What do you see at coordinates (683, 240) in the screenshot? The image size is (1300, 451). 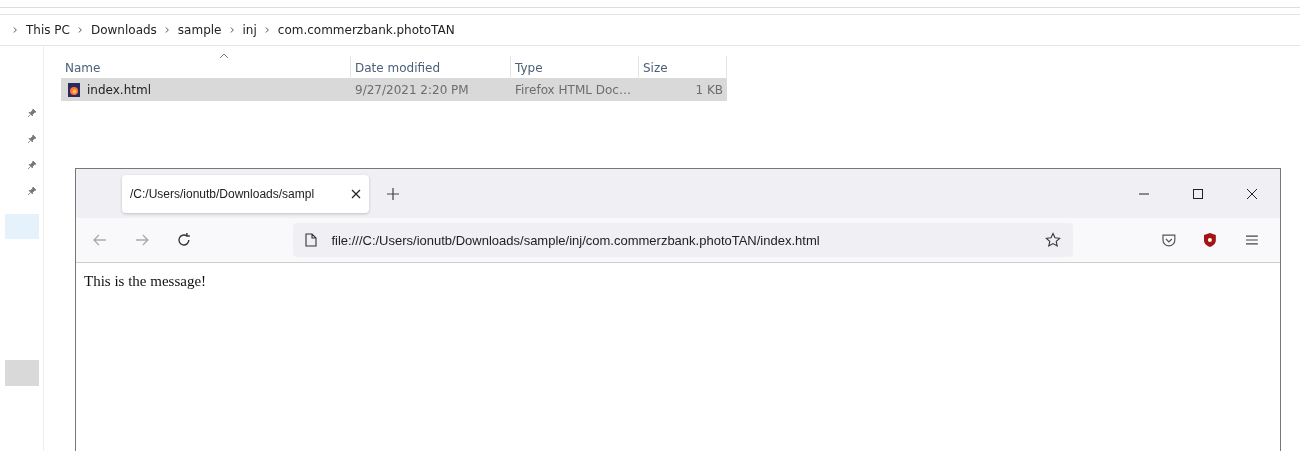 I see `address-bar: file:///C:/Users/ionutb/Downloads/sample/inj/com.commerzbank.photoTAN/index.html` at bounding box center [683, 240].